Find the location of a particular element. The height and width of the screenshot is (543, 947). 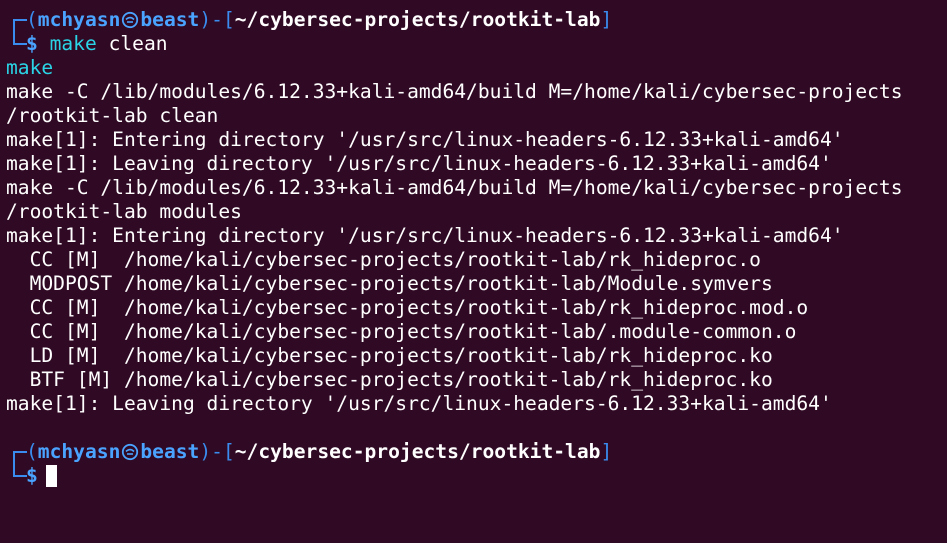

output-line: /rootkit-lab clean is located at coordinates (112, 115).